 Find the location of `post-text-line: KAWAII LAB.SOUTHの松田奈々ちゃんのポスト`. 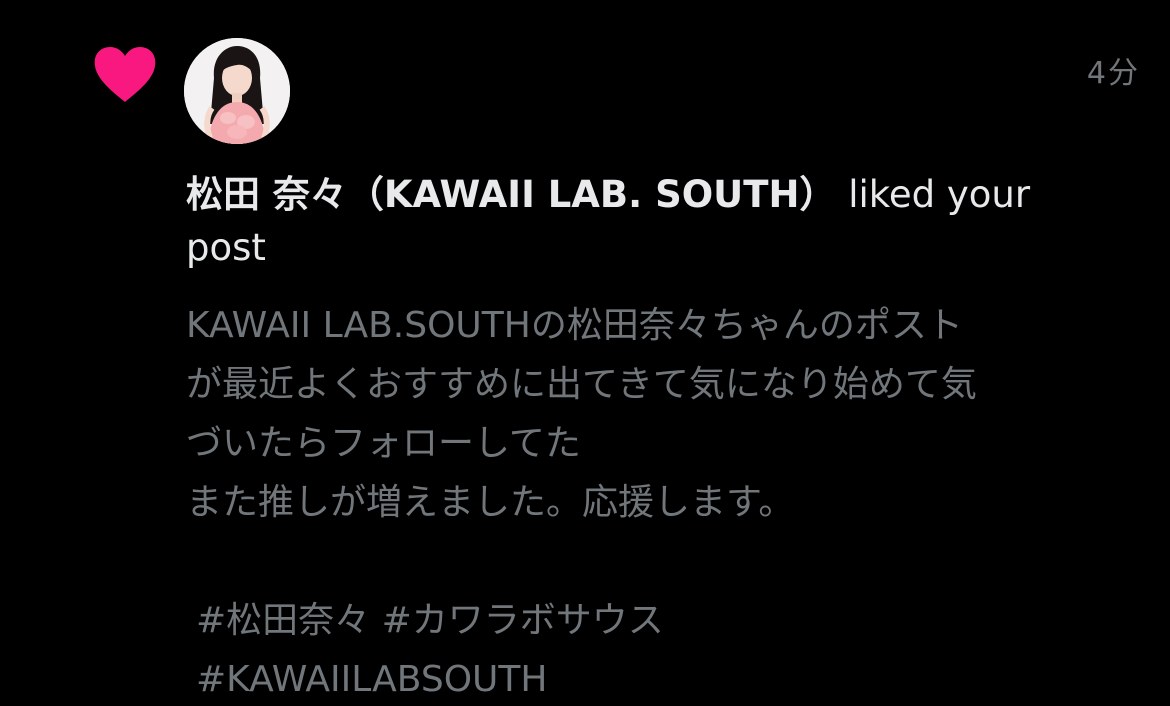

post-text-line: KAWAII LAB.SOUTHの松田奈々ちゃんのポスト is located at coordinates (574, 325).